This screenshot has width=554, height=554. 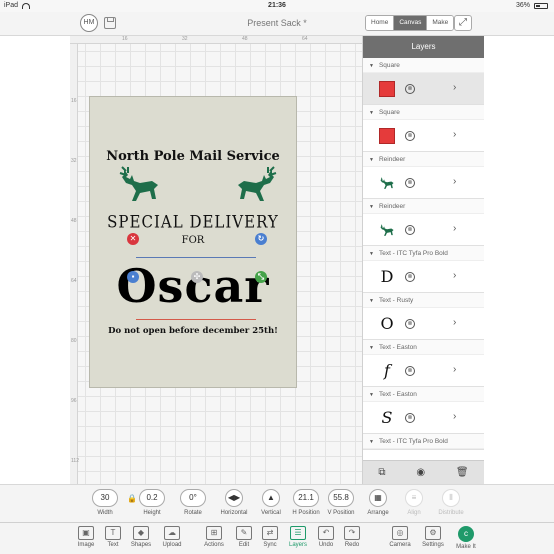 I want to click on tab-canvas: Canvas, so click(x=411, y=23).